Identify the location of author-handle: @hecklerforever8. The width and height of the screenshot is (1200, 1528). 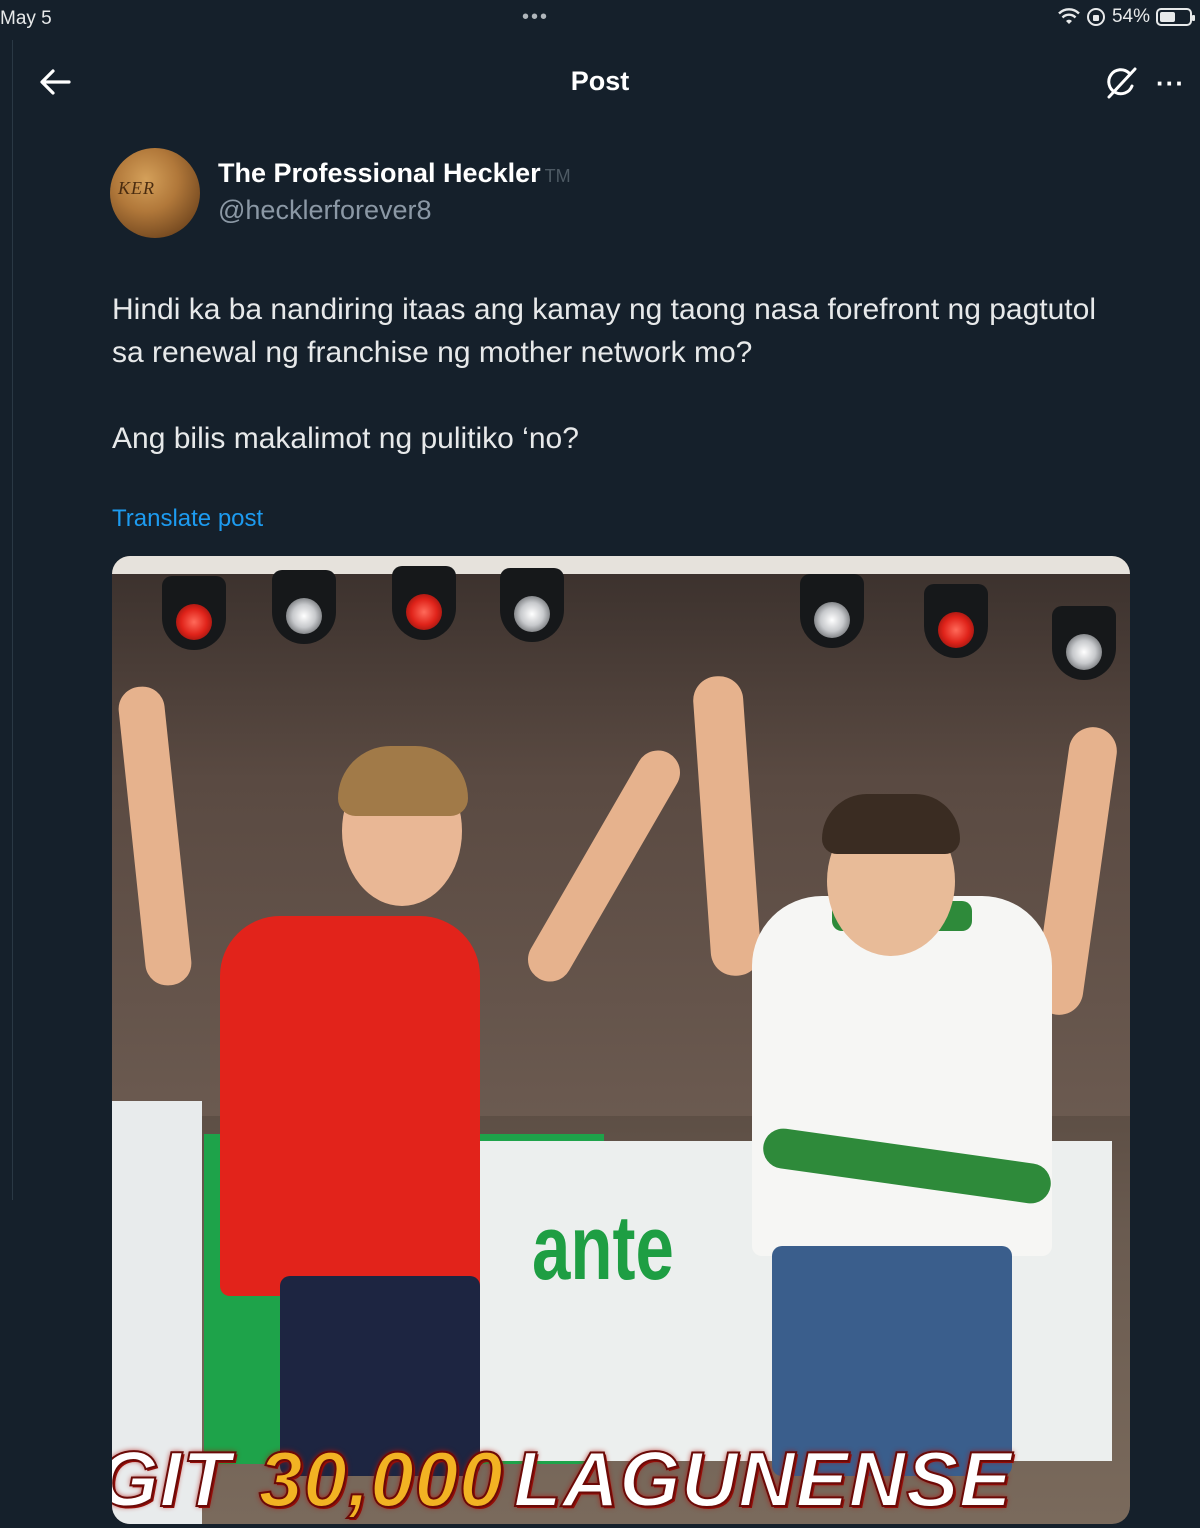
(325, 210).